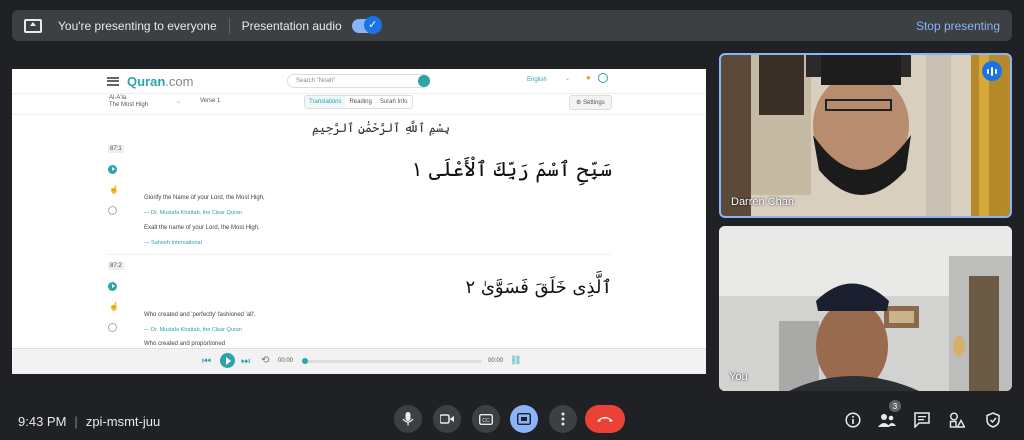 The image size is (1024, 440). I want to click on people-icon, so click(887, 420).